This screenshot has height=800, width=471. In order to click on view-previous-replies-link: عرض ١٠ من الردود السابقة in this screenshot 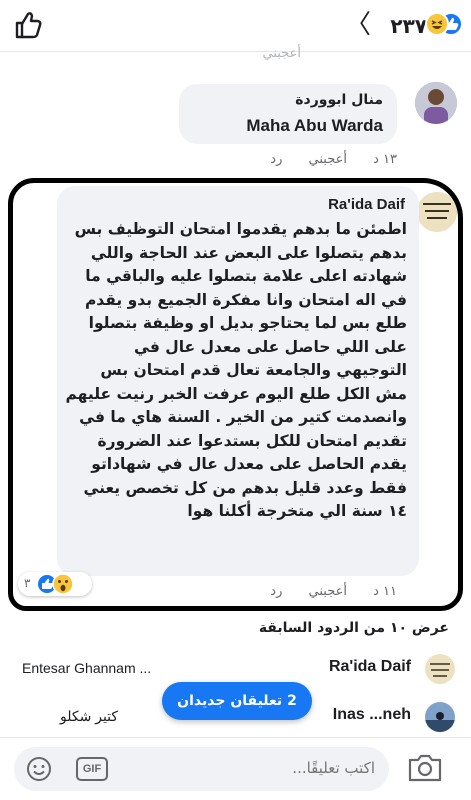, I will do `click(354, 628)`.